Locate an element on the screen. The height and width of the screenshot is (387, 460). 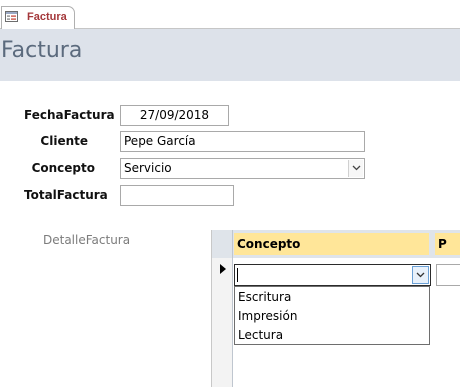
concepto-cell-combo is located at coordinates (332, 275).